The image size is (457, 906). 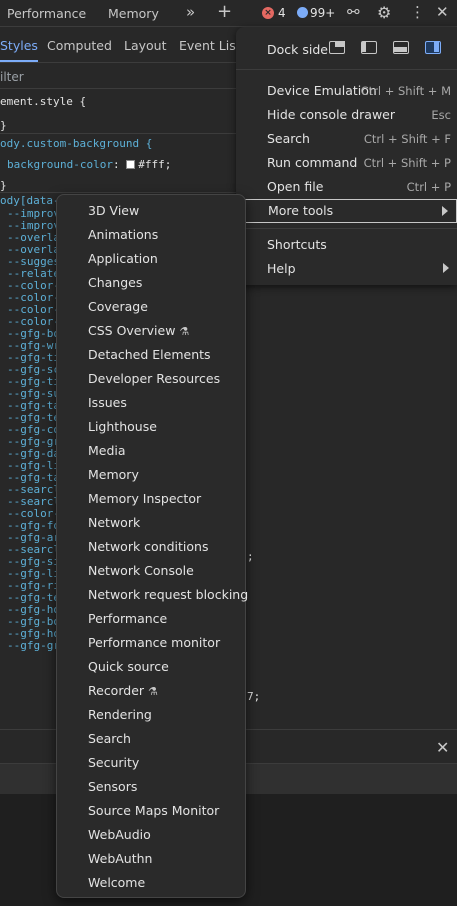 What do you see at coordinates (346, 115) in the screenshot?
I see `menu-item-hide-console-drawer: Hide console drawer Esc` at bounding box center [346, 115].